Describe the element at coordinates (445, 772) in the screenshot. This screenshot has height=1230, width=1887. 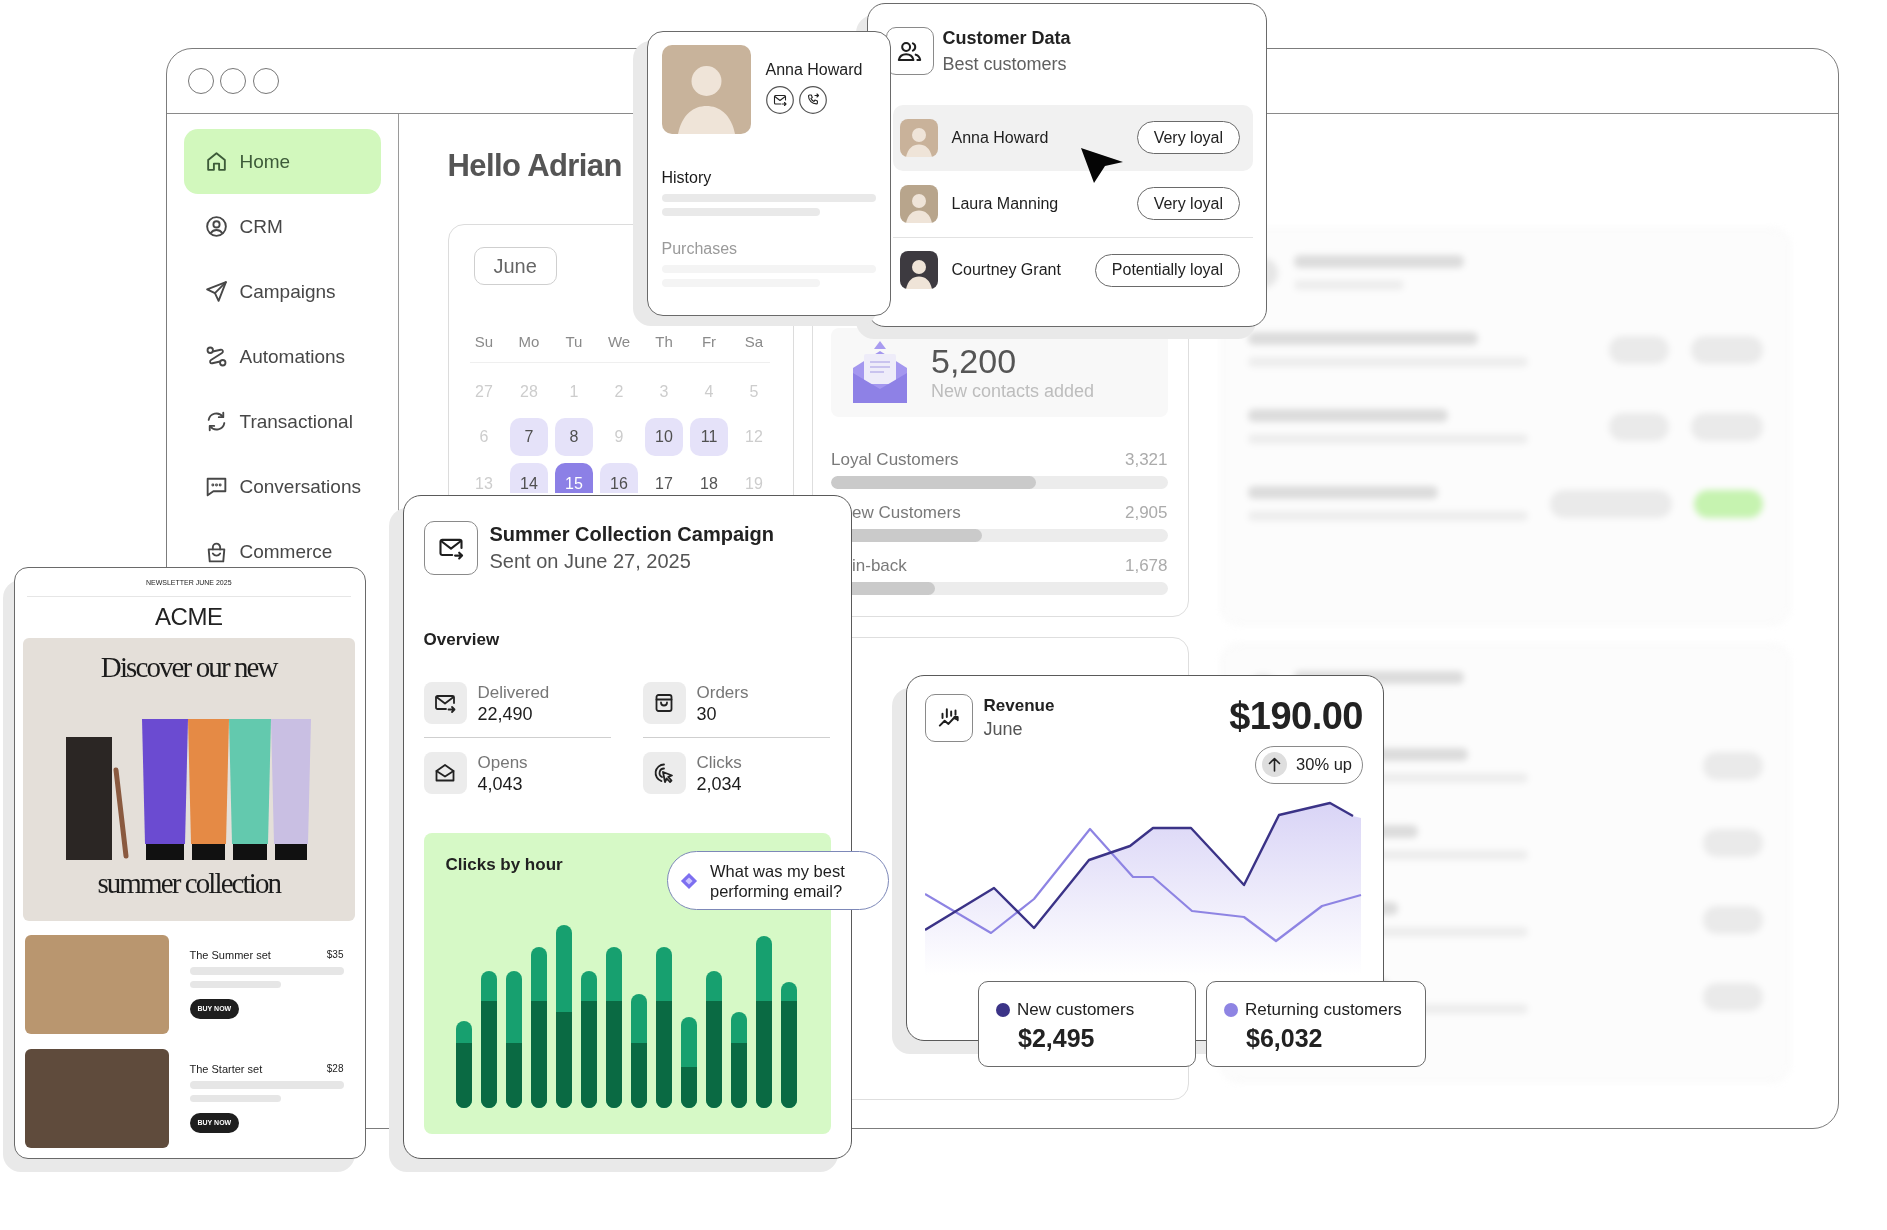
I see `open-envelope-icon` at that location.